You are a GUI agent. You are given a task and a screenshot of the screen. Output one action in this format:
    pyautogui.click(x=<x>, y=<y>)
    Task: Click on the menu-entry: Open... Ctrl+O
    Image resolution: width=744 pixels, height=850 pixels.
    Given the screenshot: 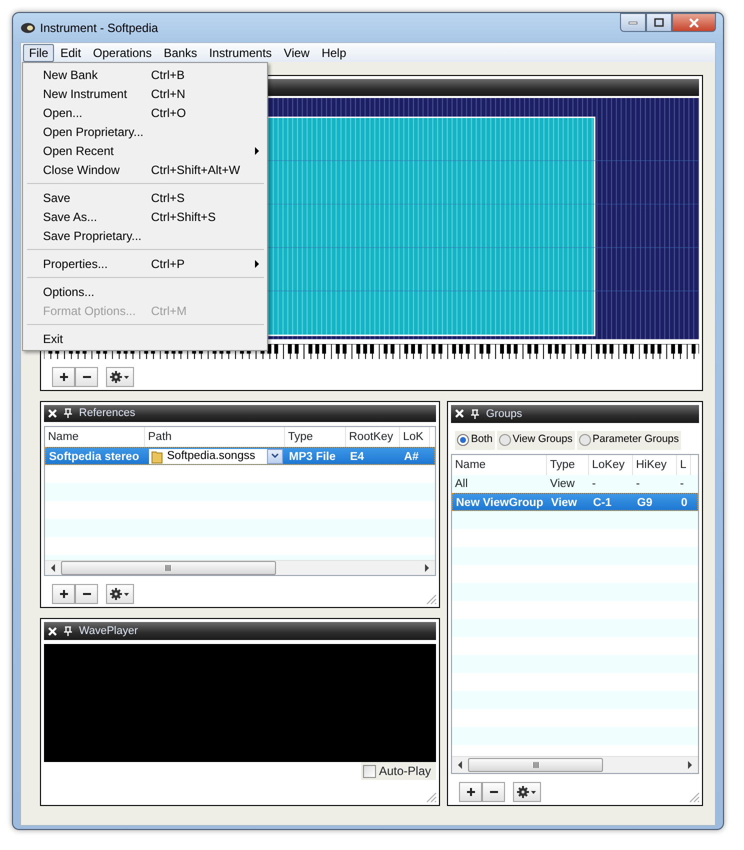 What is the action you would take?
    pyautogui.click(x=145, y=112)
    